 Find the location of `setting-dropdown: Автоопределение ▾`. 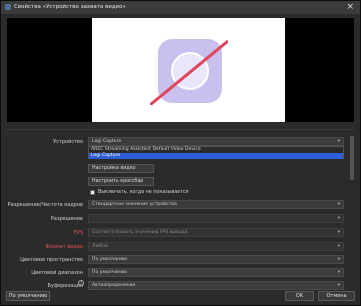

setting-dropdown: Автоопределение ▾ is located at coordinates (216, 285).